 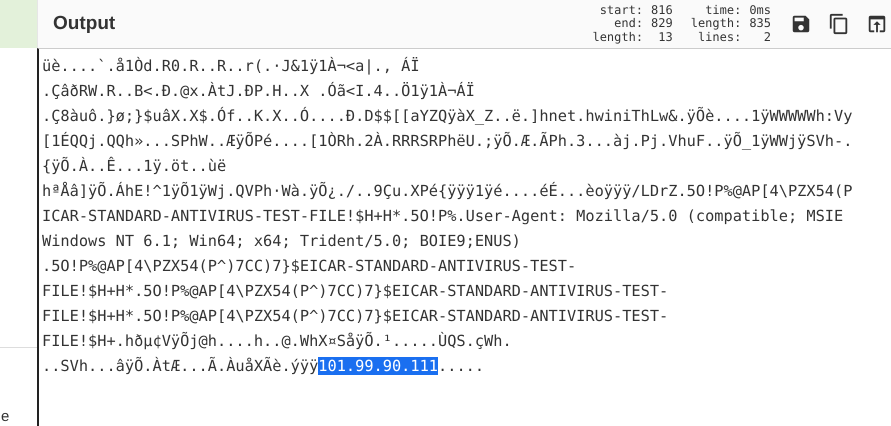 I want to click on save-icon, so click(x=801, y=24).